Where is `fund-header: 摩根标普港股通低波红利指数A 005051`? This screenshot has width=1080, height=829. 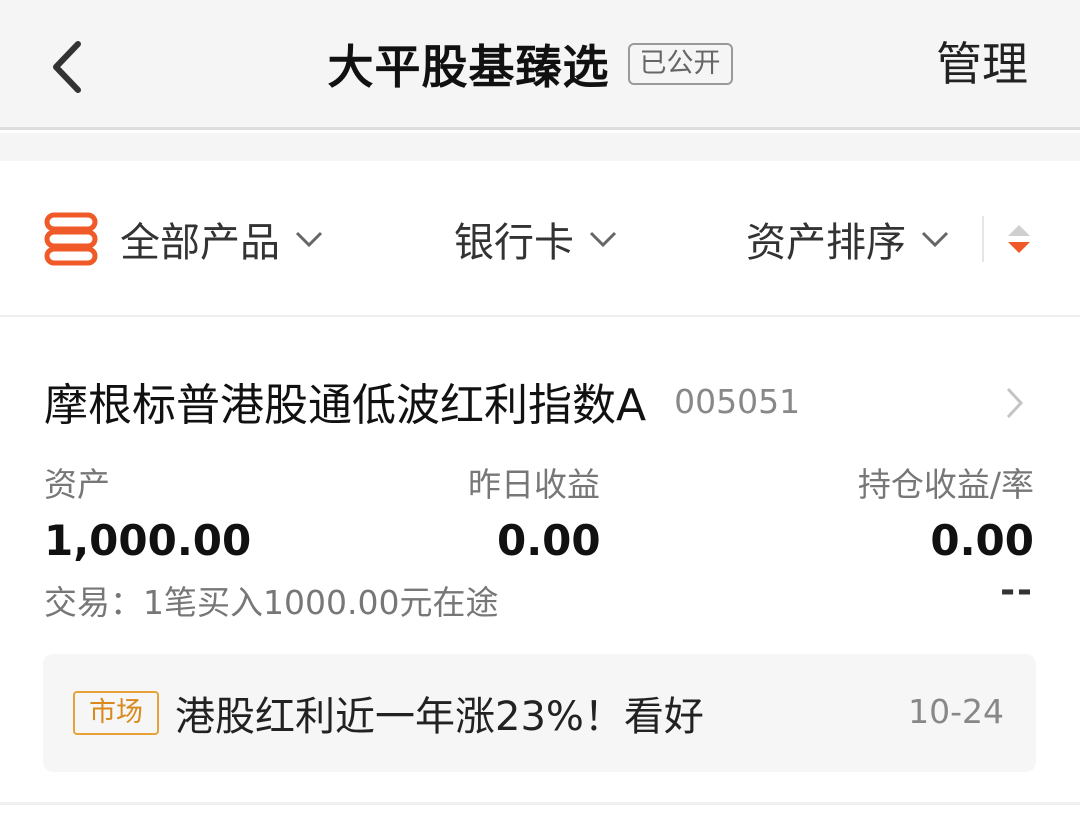
fund-header: 摩根标普港股通低波红利指数A 005051 is located at coordinates (542, 401).